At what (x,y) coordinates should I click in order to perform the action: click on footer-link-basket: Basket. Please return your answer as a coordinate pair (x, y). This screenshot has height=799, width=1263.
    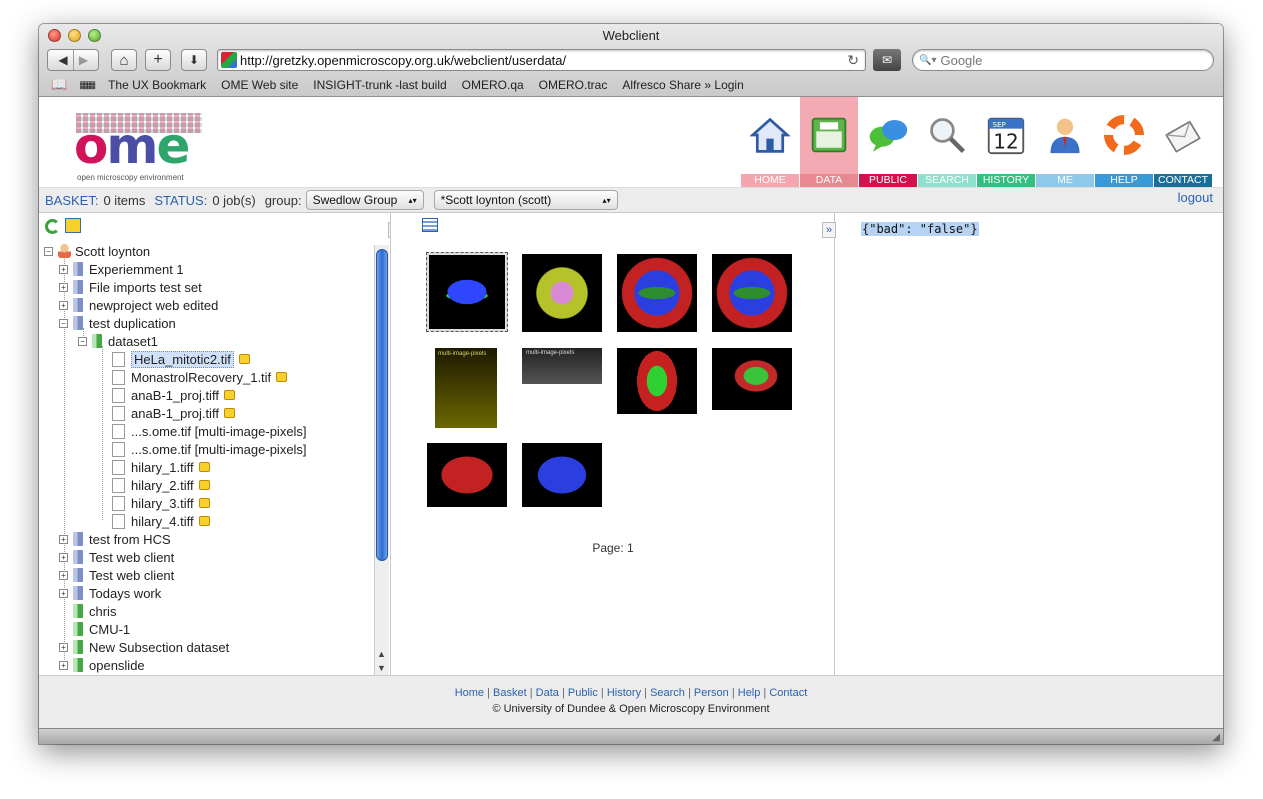
    Looking at the image, I should click on (510, 693).